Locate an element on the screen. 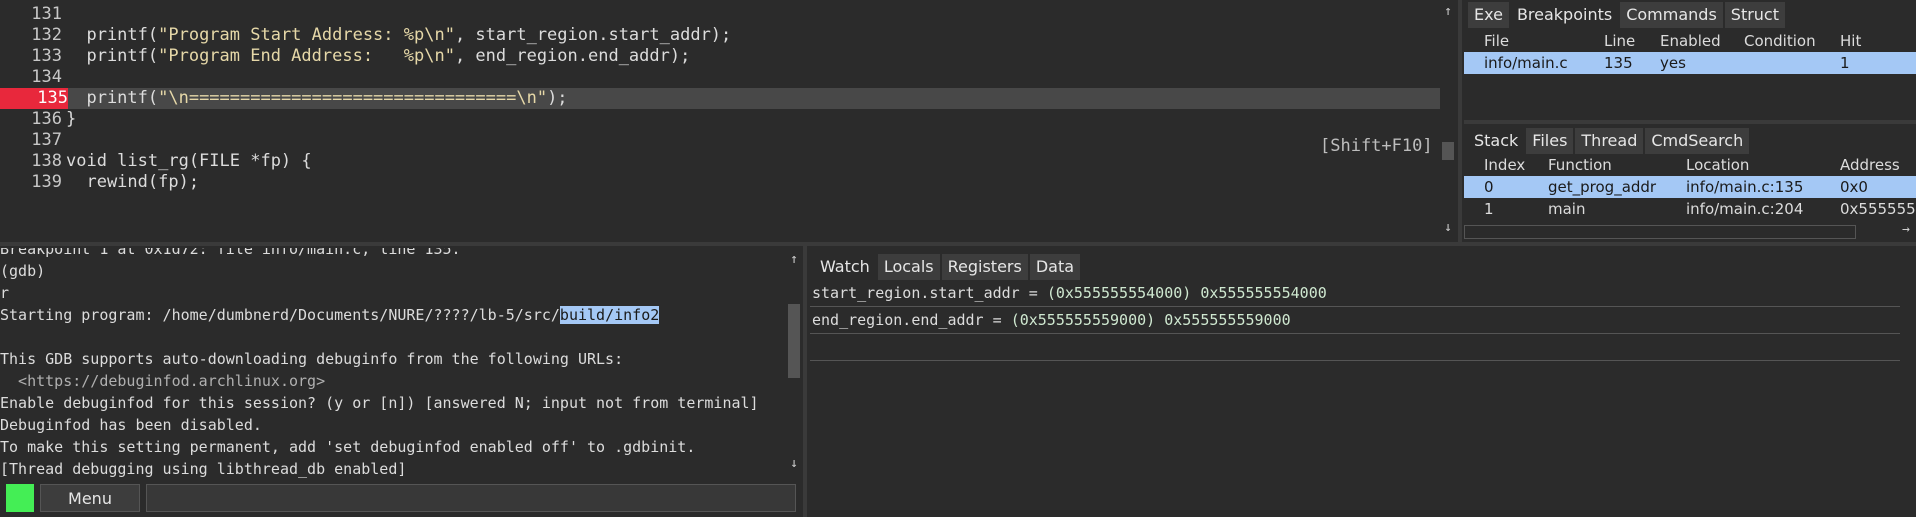  line-number: 132 is located at coordinates (31, 35).